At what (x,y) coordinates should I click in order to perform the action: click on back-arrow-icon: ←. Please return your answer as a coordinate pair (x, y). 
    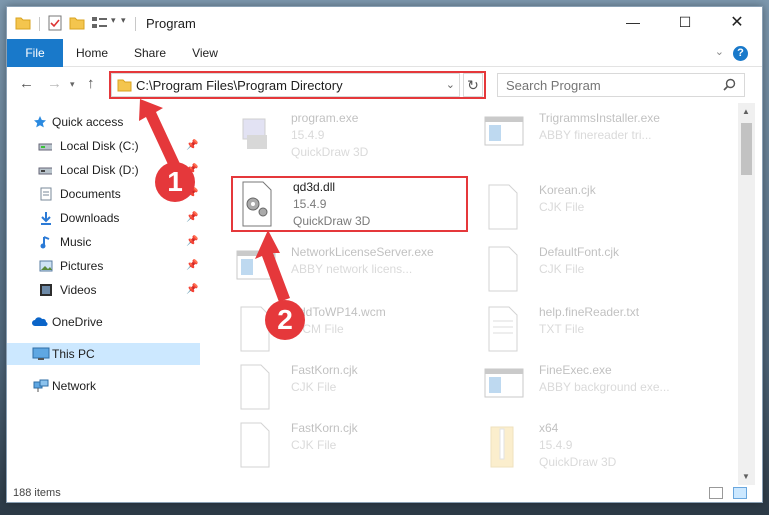
    Looking at the image, I should click on (26, 83).